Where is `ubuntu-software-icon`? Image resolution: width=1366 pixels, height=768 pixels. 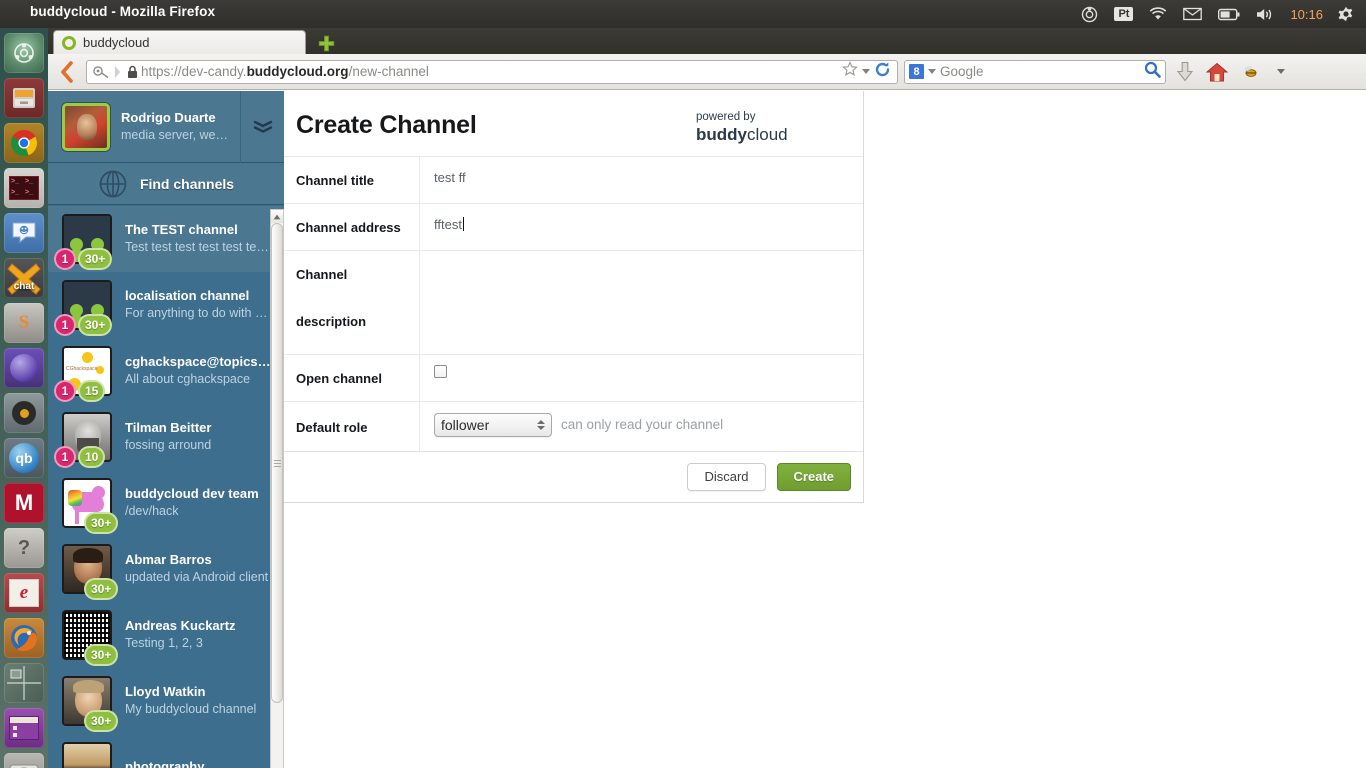
ubuntu-software-icon is located at coordinates (24, 728).